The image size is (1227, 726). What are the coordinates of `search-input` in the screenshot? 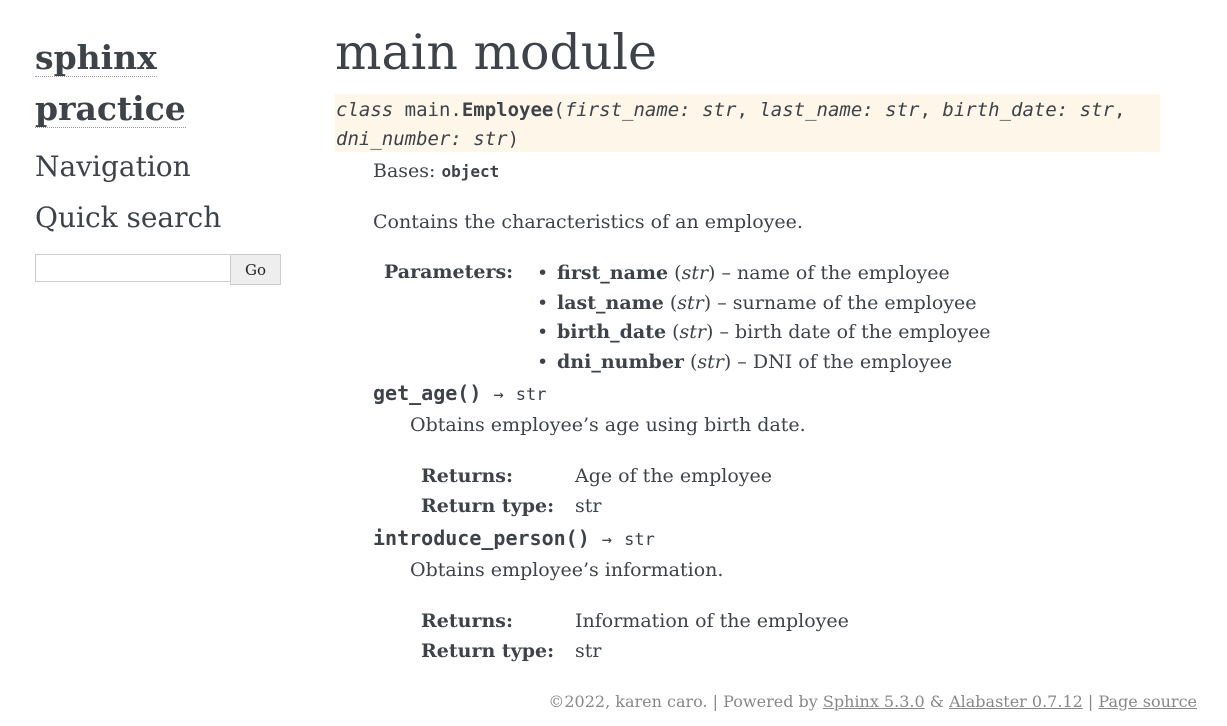 It's located at (132, 268).